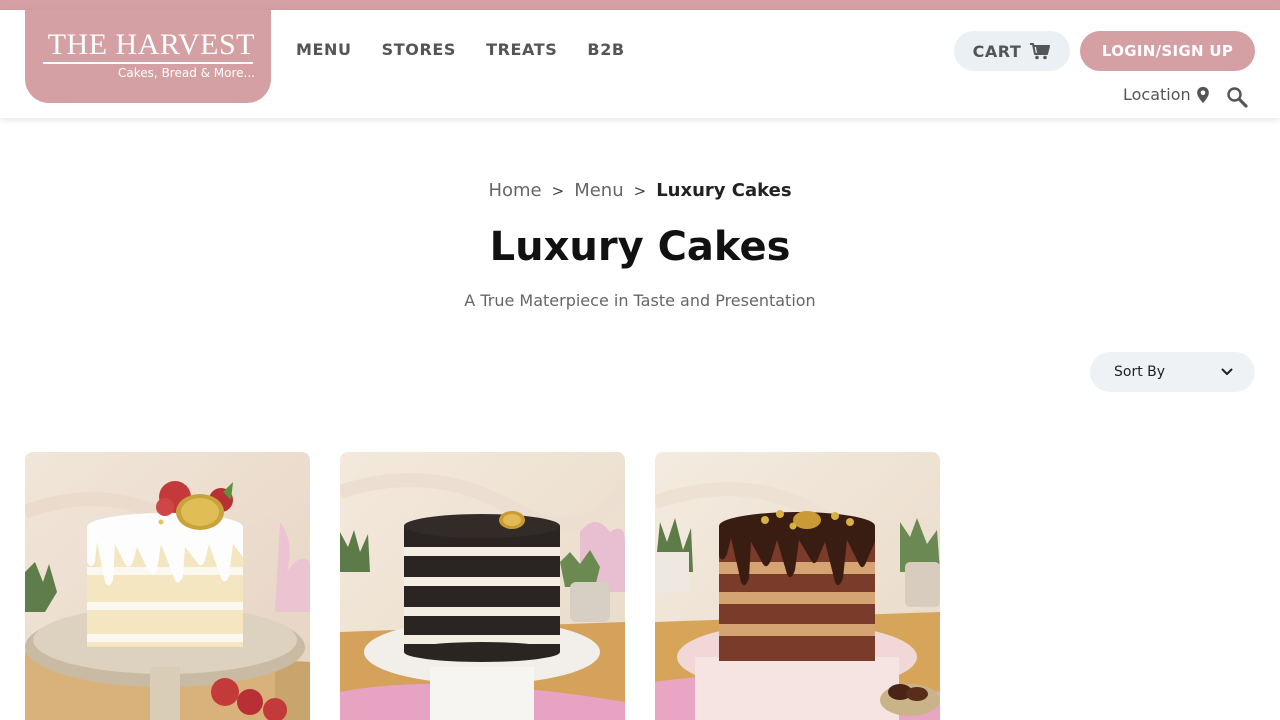  I want to click on page-title: Luxury Cakes, so click(640, 247).